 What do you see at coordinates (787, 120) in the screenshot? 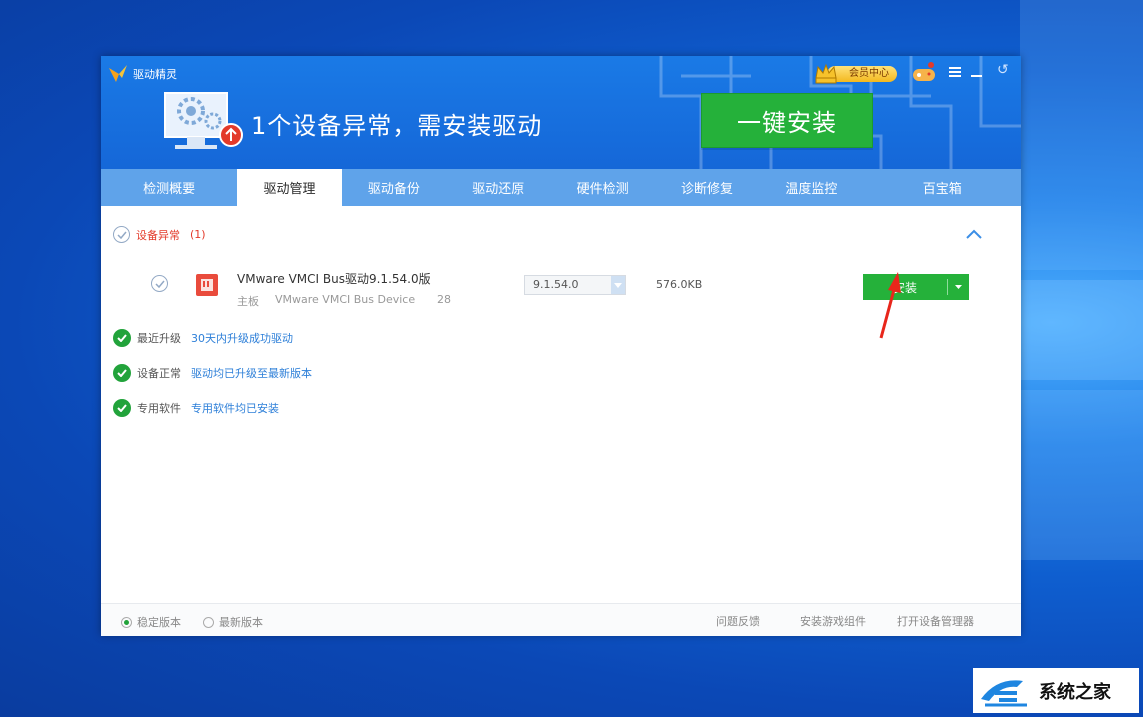
I see `one-key-install-button: 一键安装` at bounding box center [787, 120].